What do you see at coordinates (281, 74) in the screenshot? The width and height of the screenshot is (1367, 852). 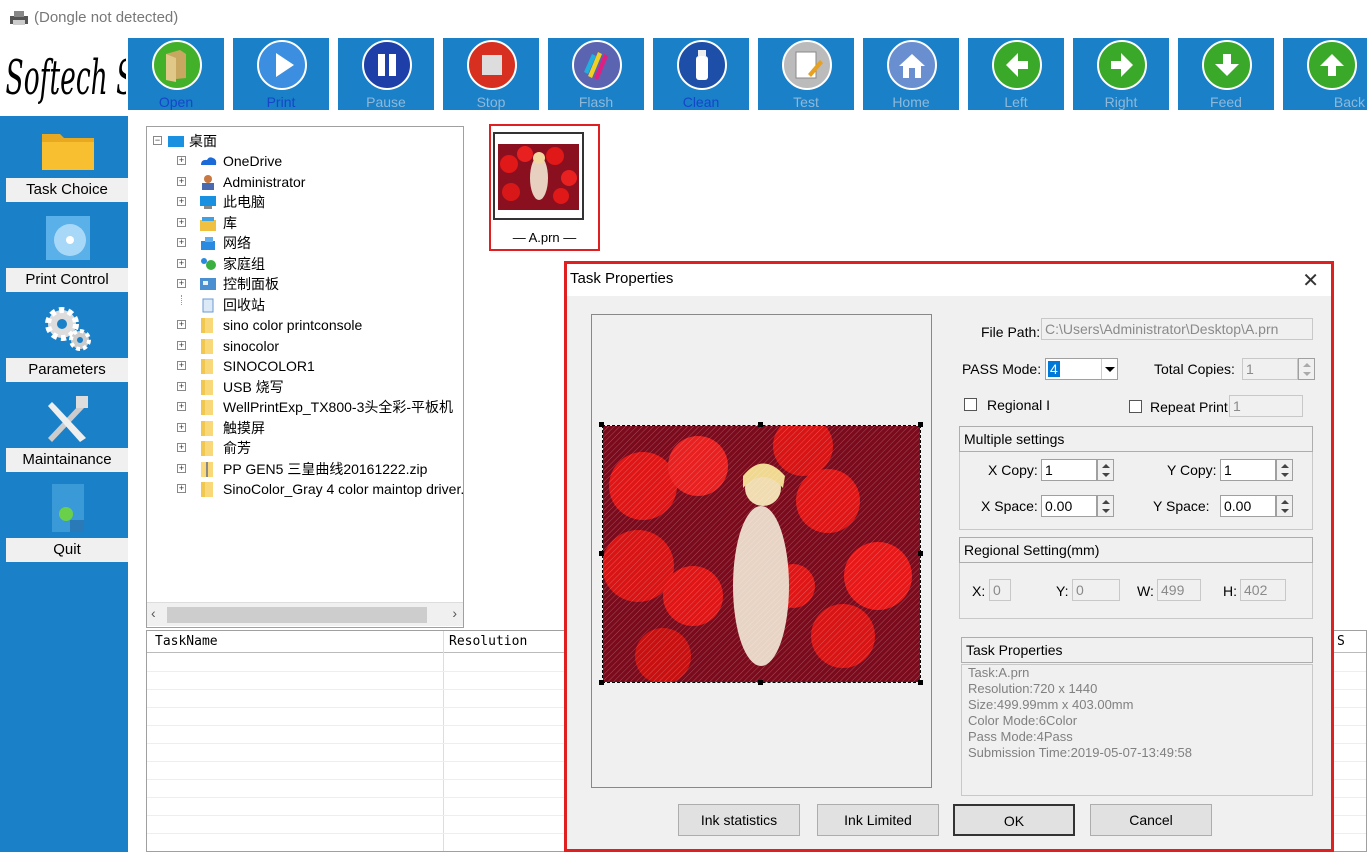 I see `print-button: Print` at bounding box center [281, 74].